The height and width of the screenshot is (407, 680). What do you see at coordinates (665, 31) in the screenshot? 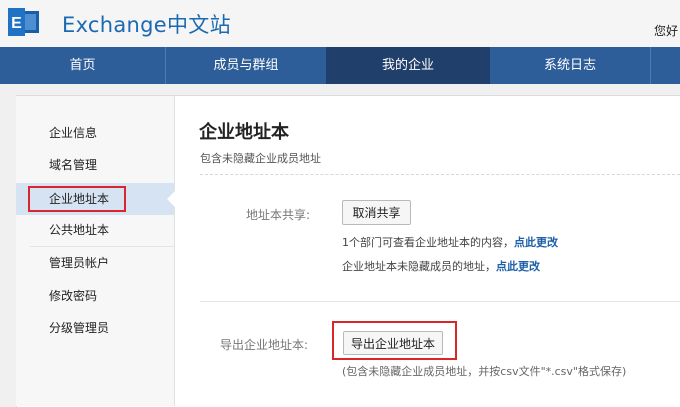
I see `greeting-text: 您好` at bounding box center [665, 31].